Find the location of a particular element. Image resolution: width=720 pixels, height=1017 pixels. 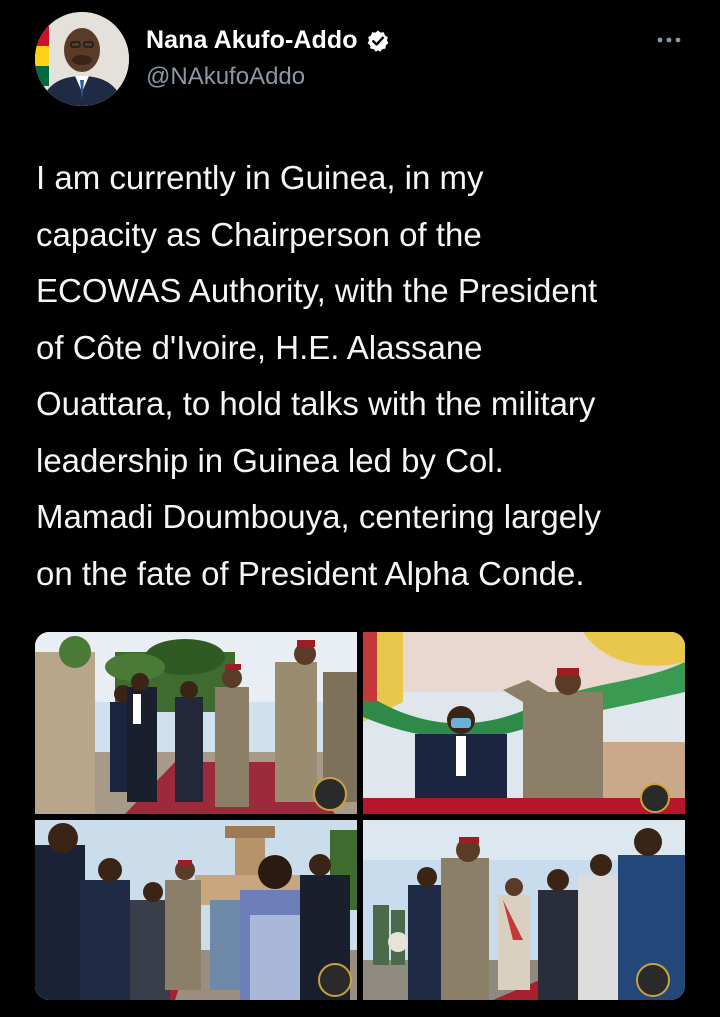

photo-officials-greeting-outdoors-icon is located at coordinates (524, 910).